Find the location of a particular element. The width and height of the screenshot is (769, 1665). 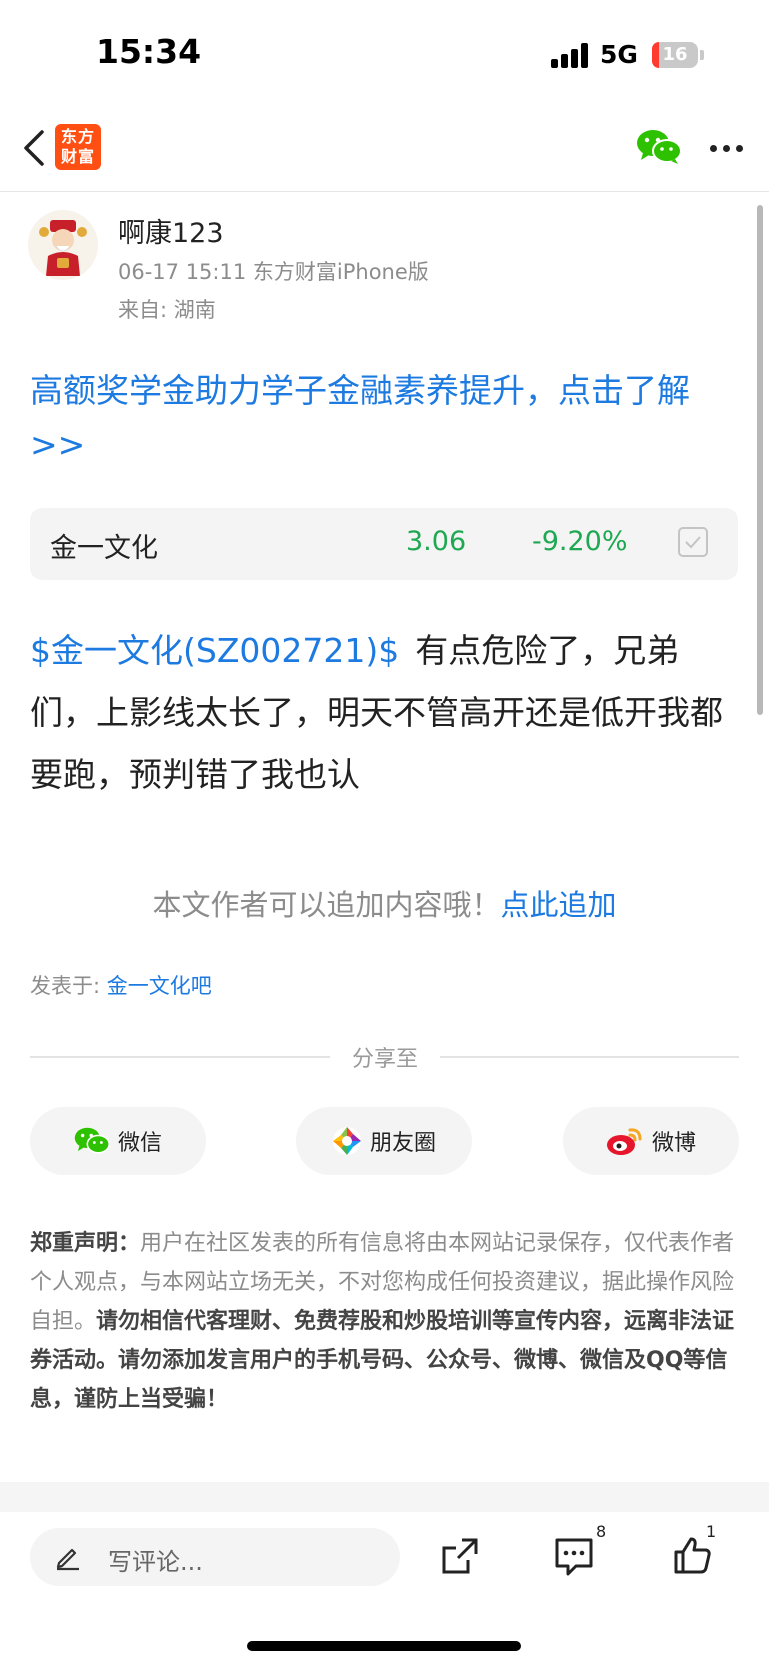

battery-nub is located at coordinates (702, 55).